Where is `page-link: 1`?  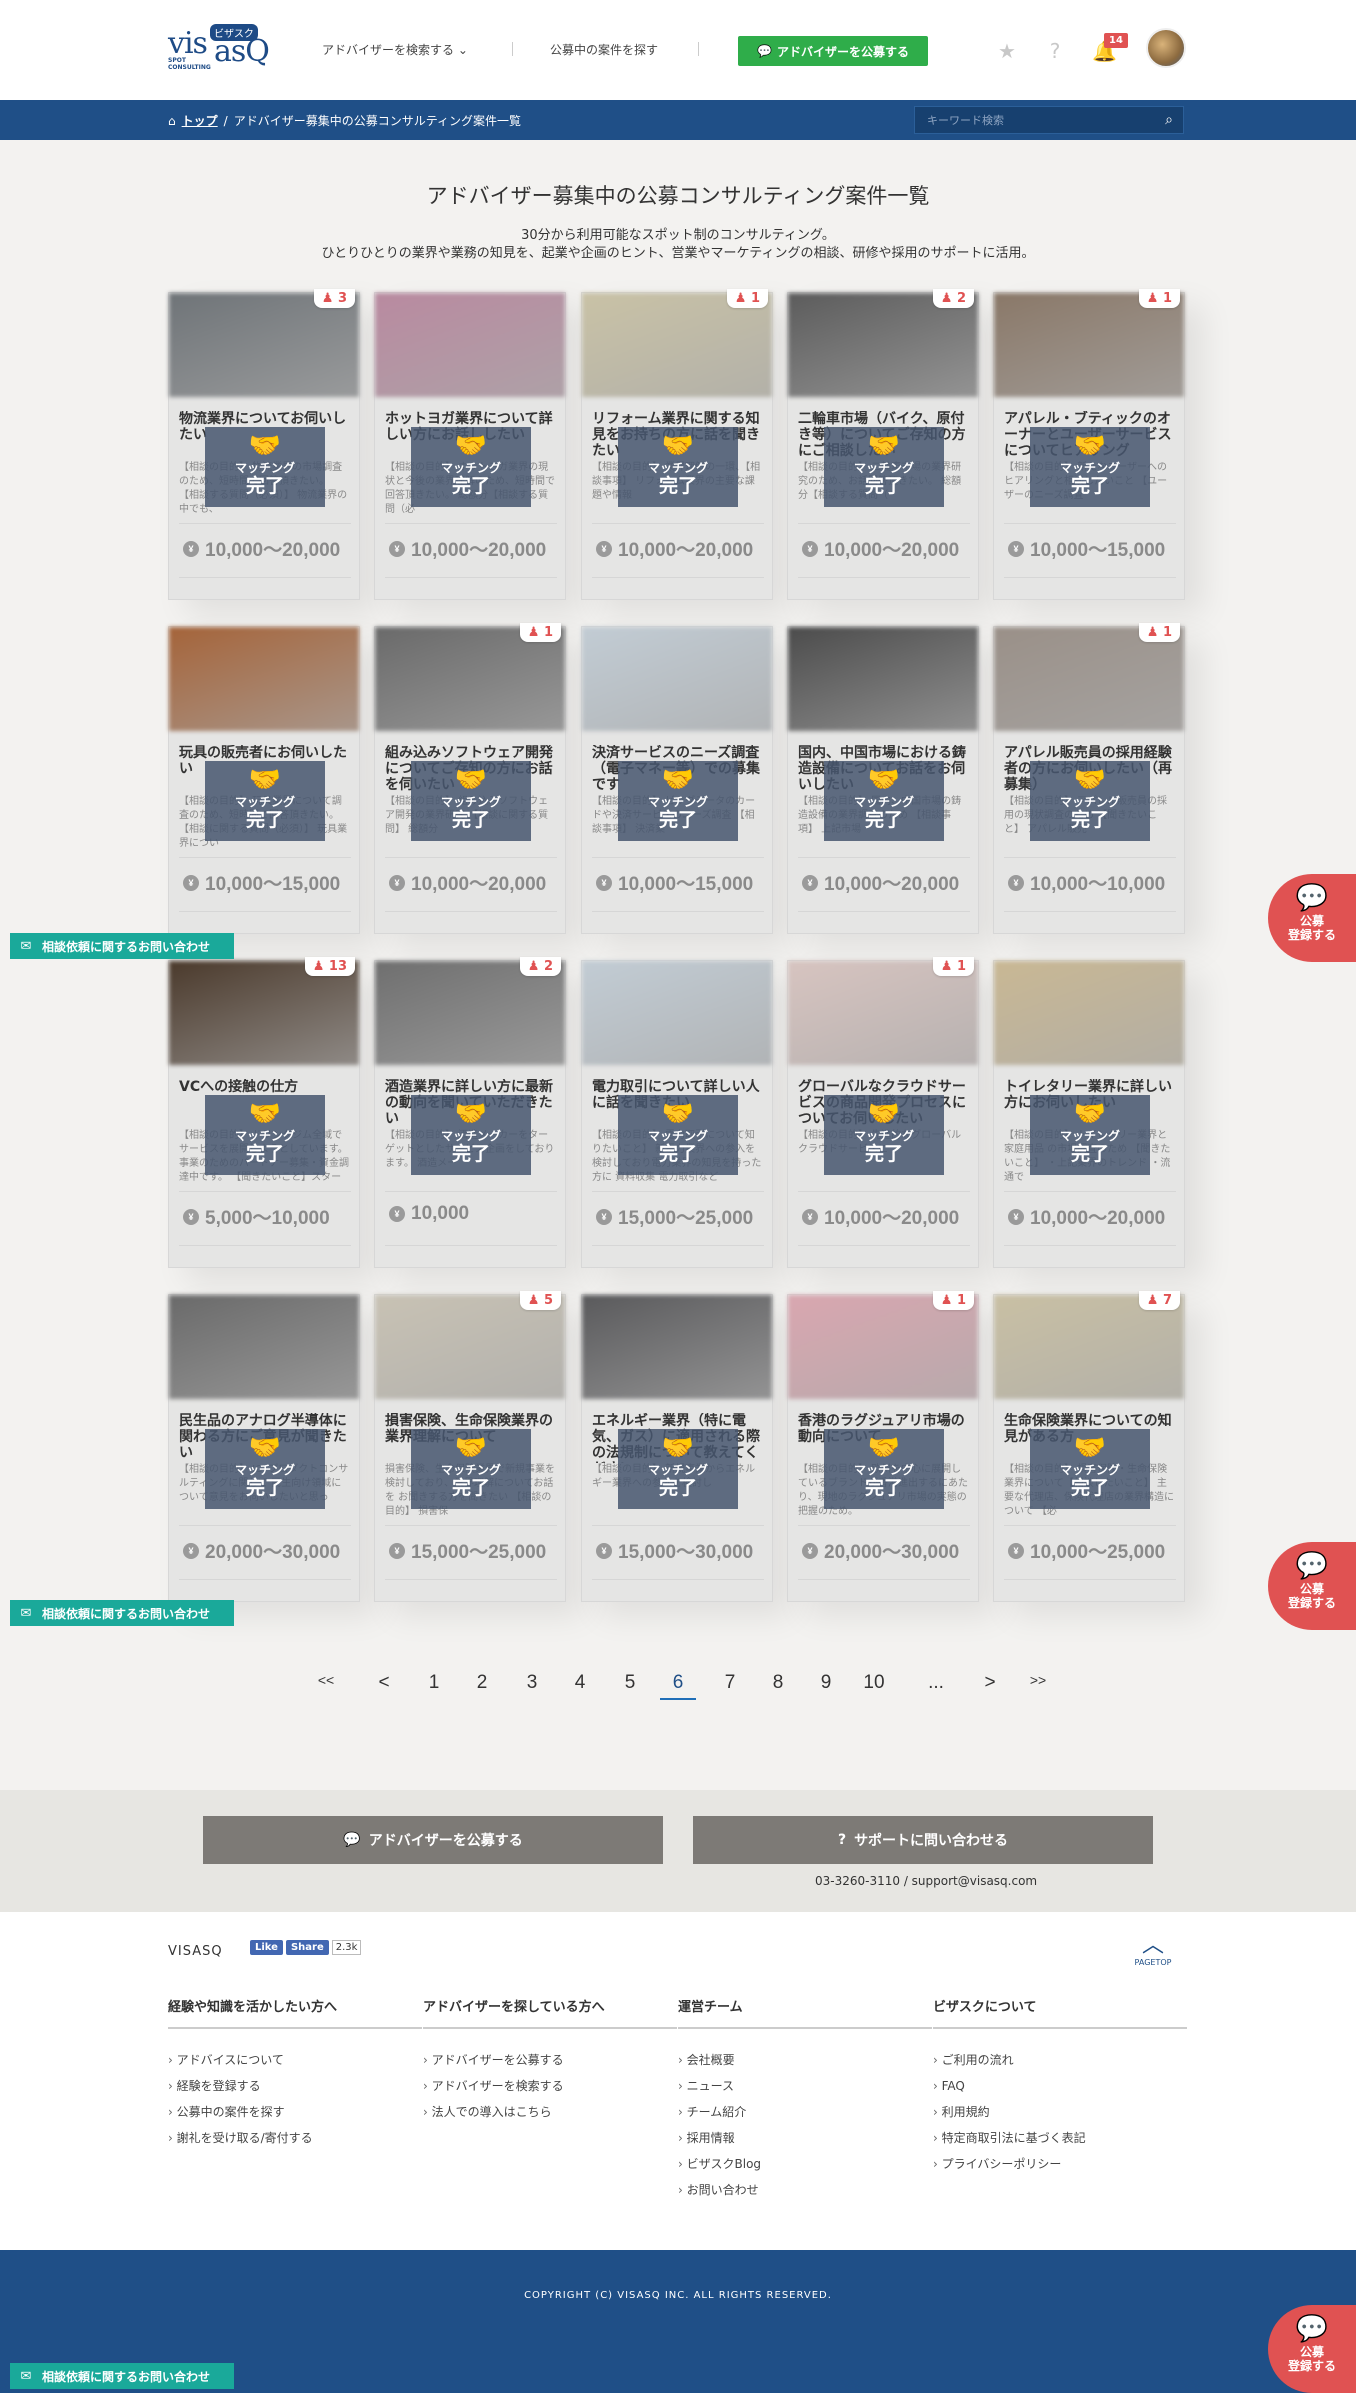
page-link: 1 is located at coordinates (434, 1683).